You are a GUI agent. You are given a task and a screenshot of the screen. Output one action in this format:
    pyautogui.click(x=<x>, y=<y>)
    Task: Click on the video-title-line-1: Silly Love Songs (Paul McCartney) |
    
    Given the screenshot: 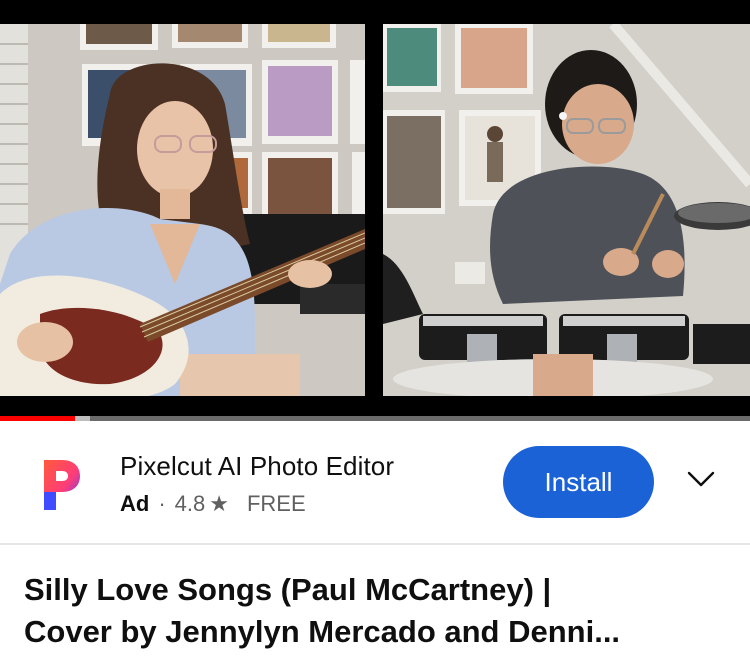 What is the action you would take?
    pyautogui.click(x=288, y=589)
    